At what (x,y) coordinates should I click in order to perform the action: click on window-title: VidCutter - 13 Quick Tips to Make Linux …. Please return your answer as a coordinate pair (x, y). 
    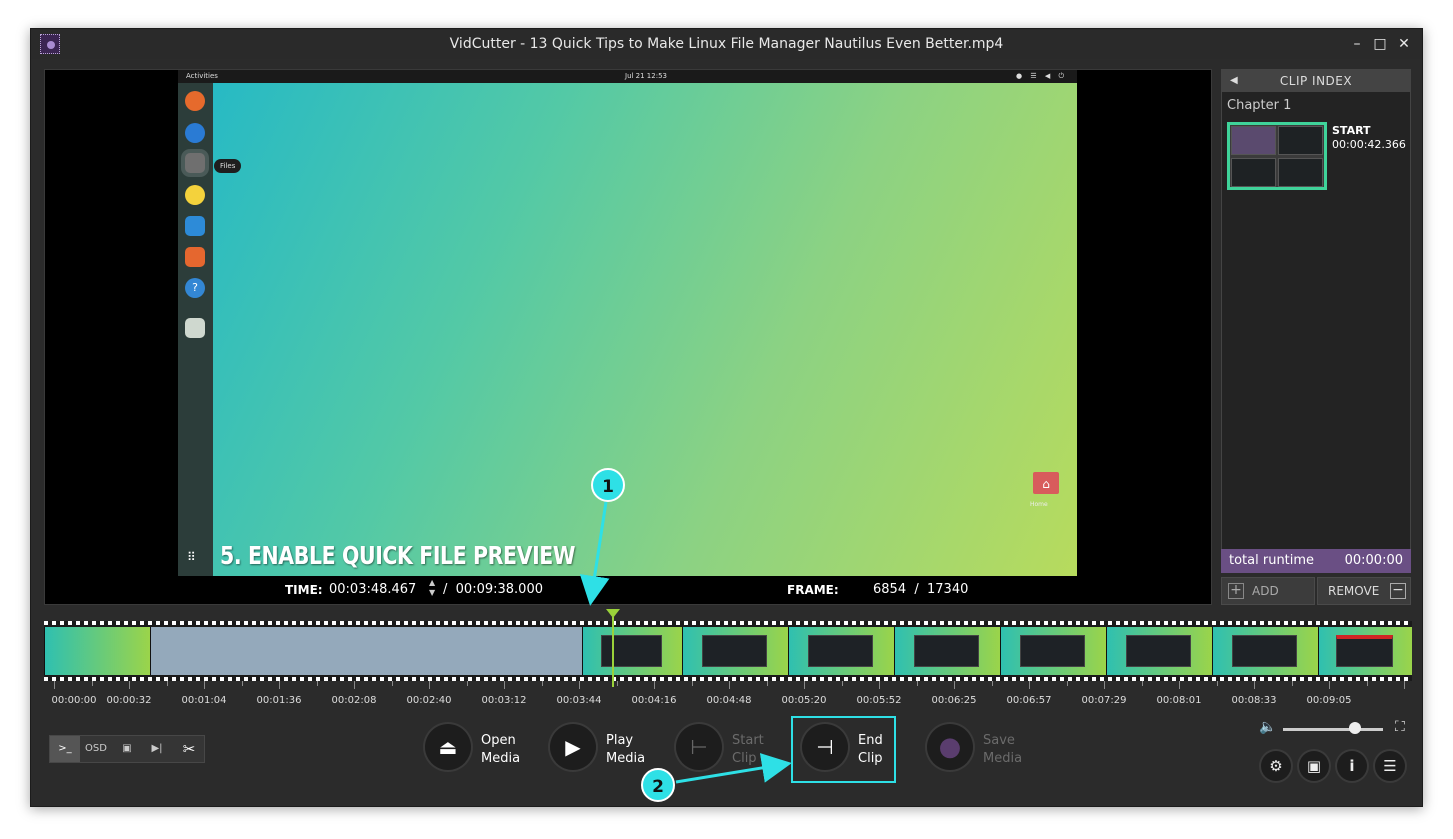
    Looking at the image, I should click on (726, 44).